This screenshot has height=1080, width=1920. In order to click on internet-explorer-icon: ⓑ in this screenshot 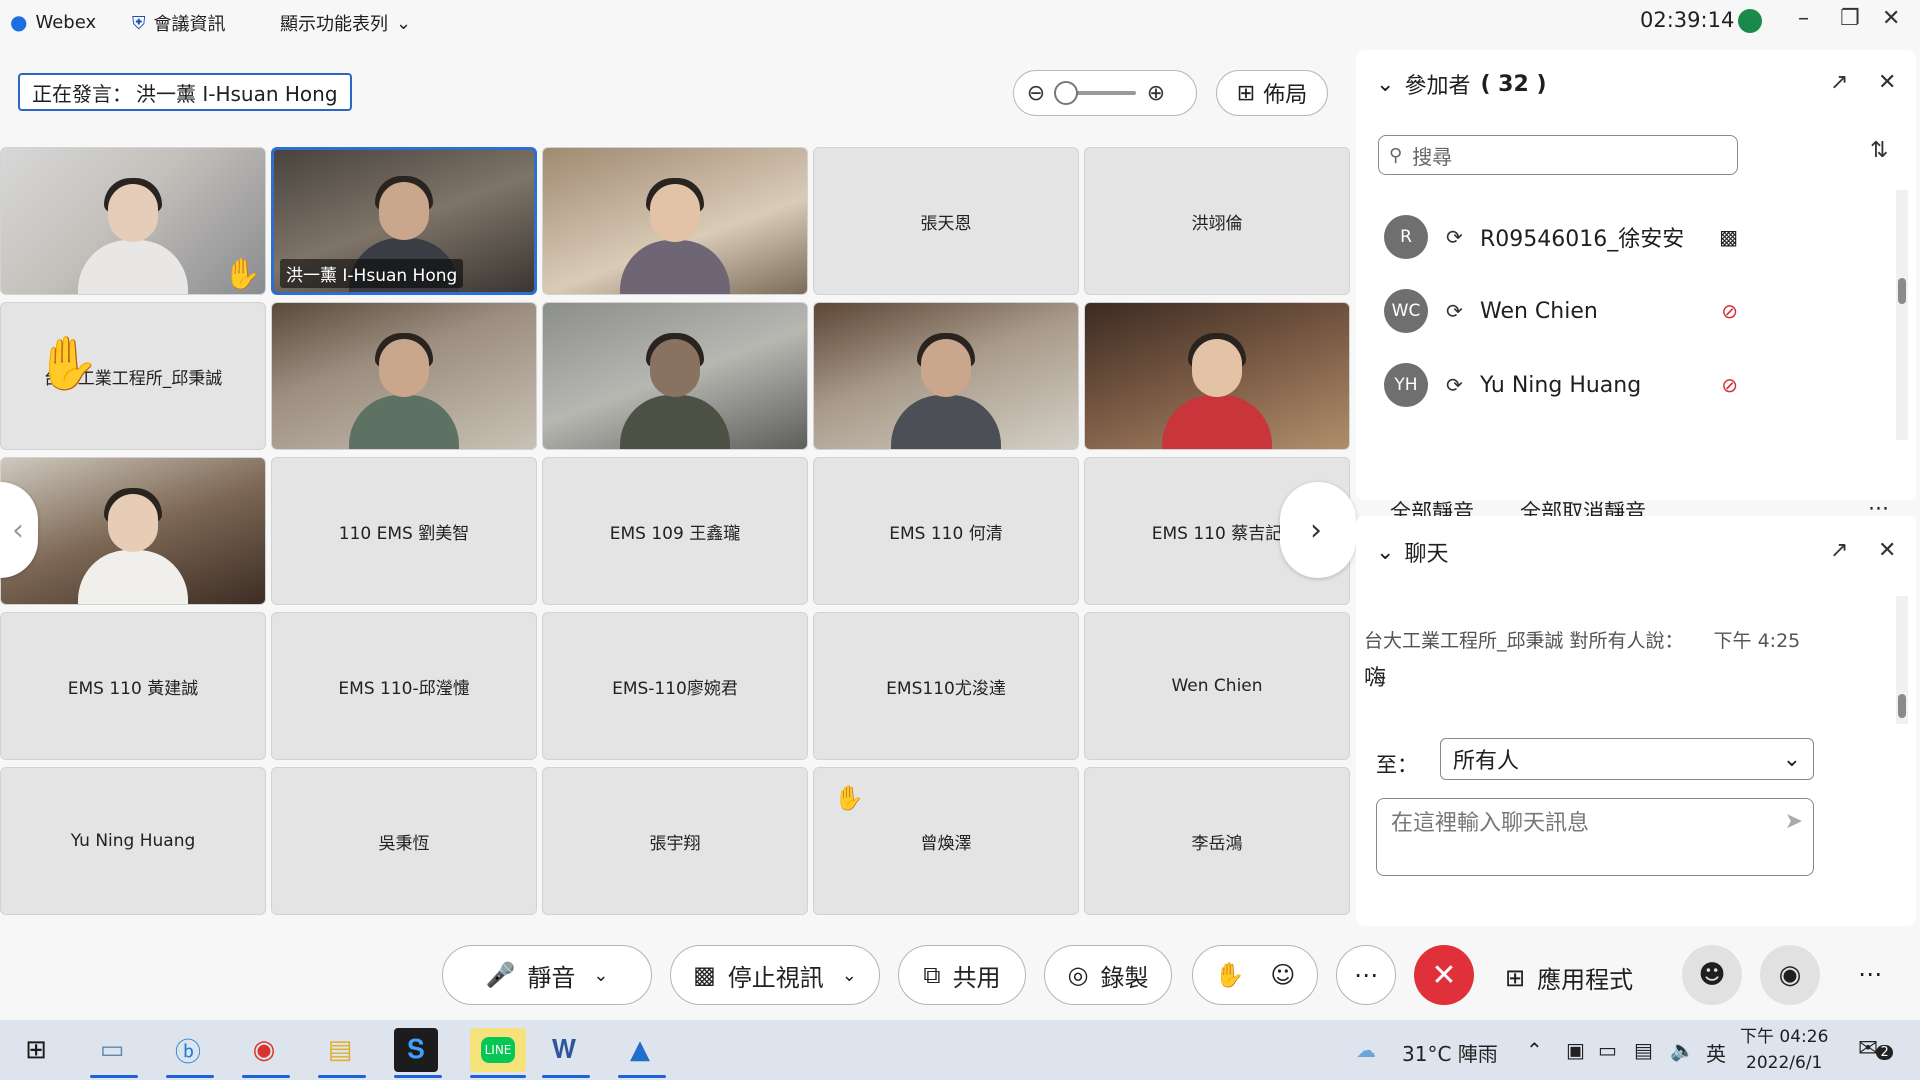, I will do `click(188, 1050)`.